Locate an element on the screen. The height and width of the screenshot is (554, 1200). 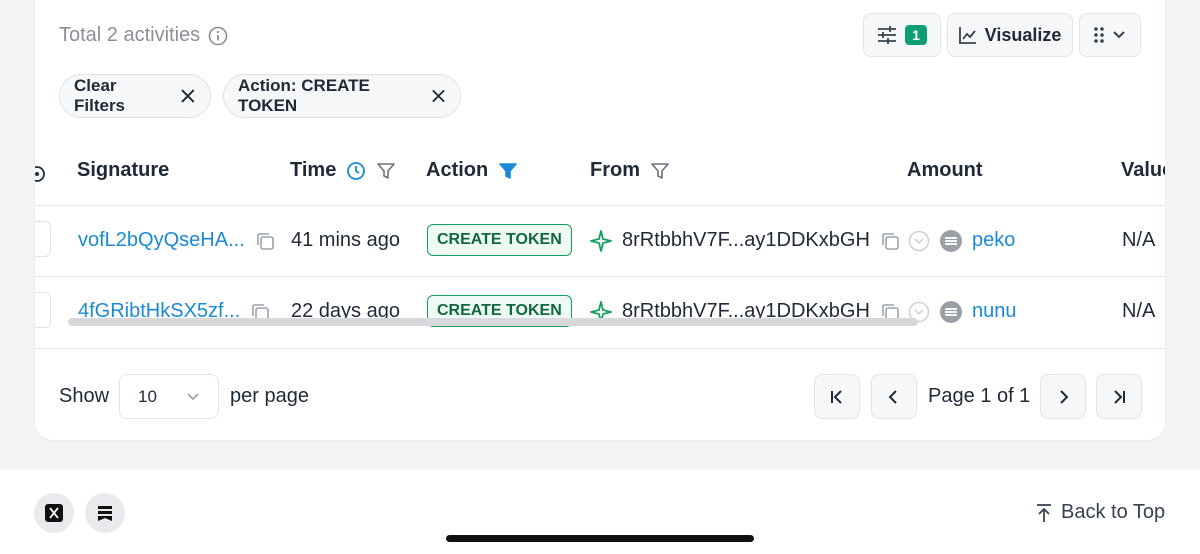
visualize-button: Visualize is located at coordinates (1010, 35).